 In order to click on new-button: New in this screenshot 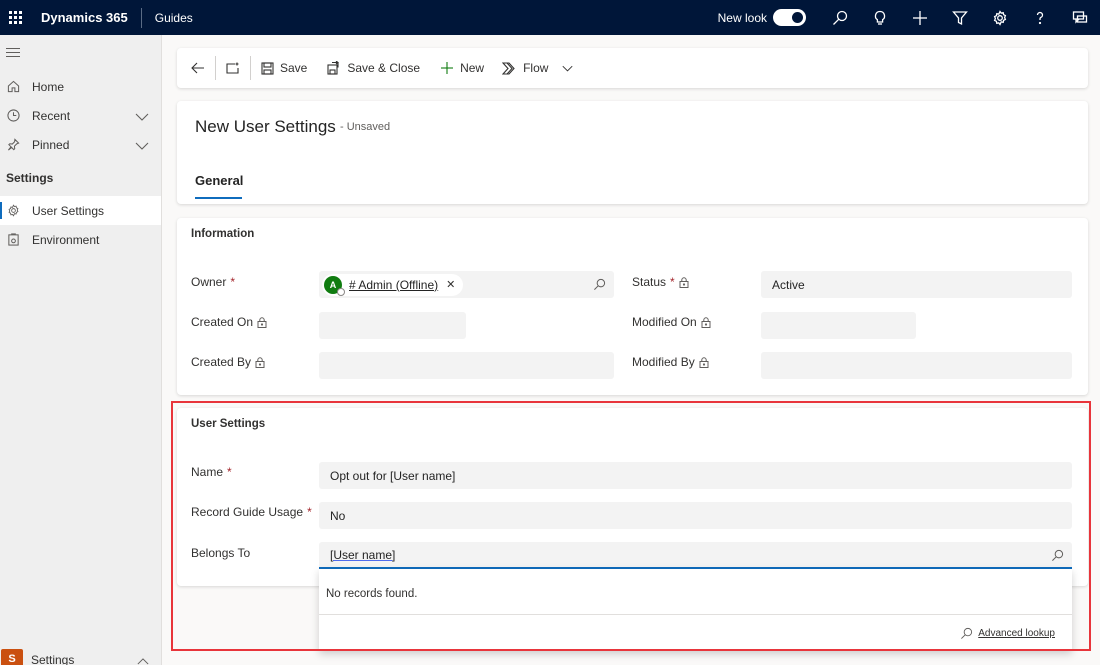, I will do `click(462, 68)`.